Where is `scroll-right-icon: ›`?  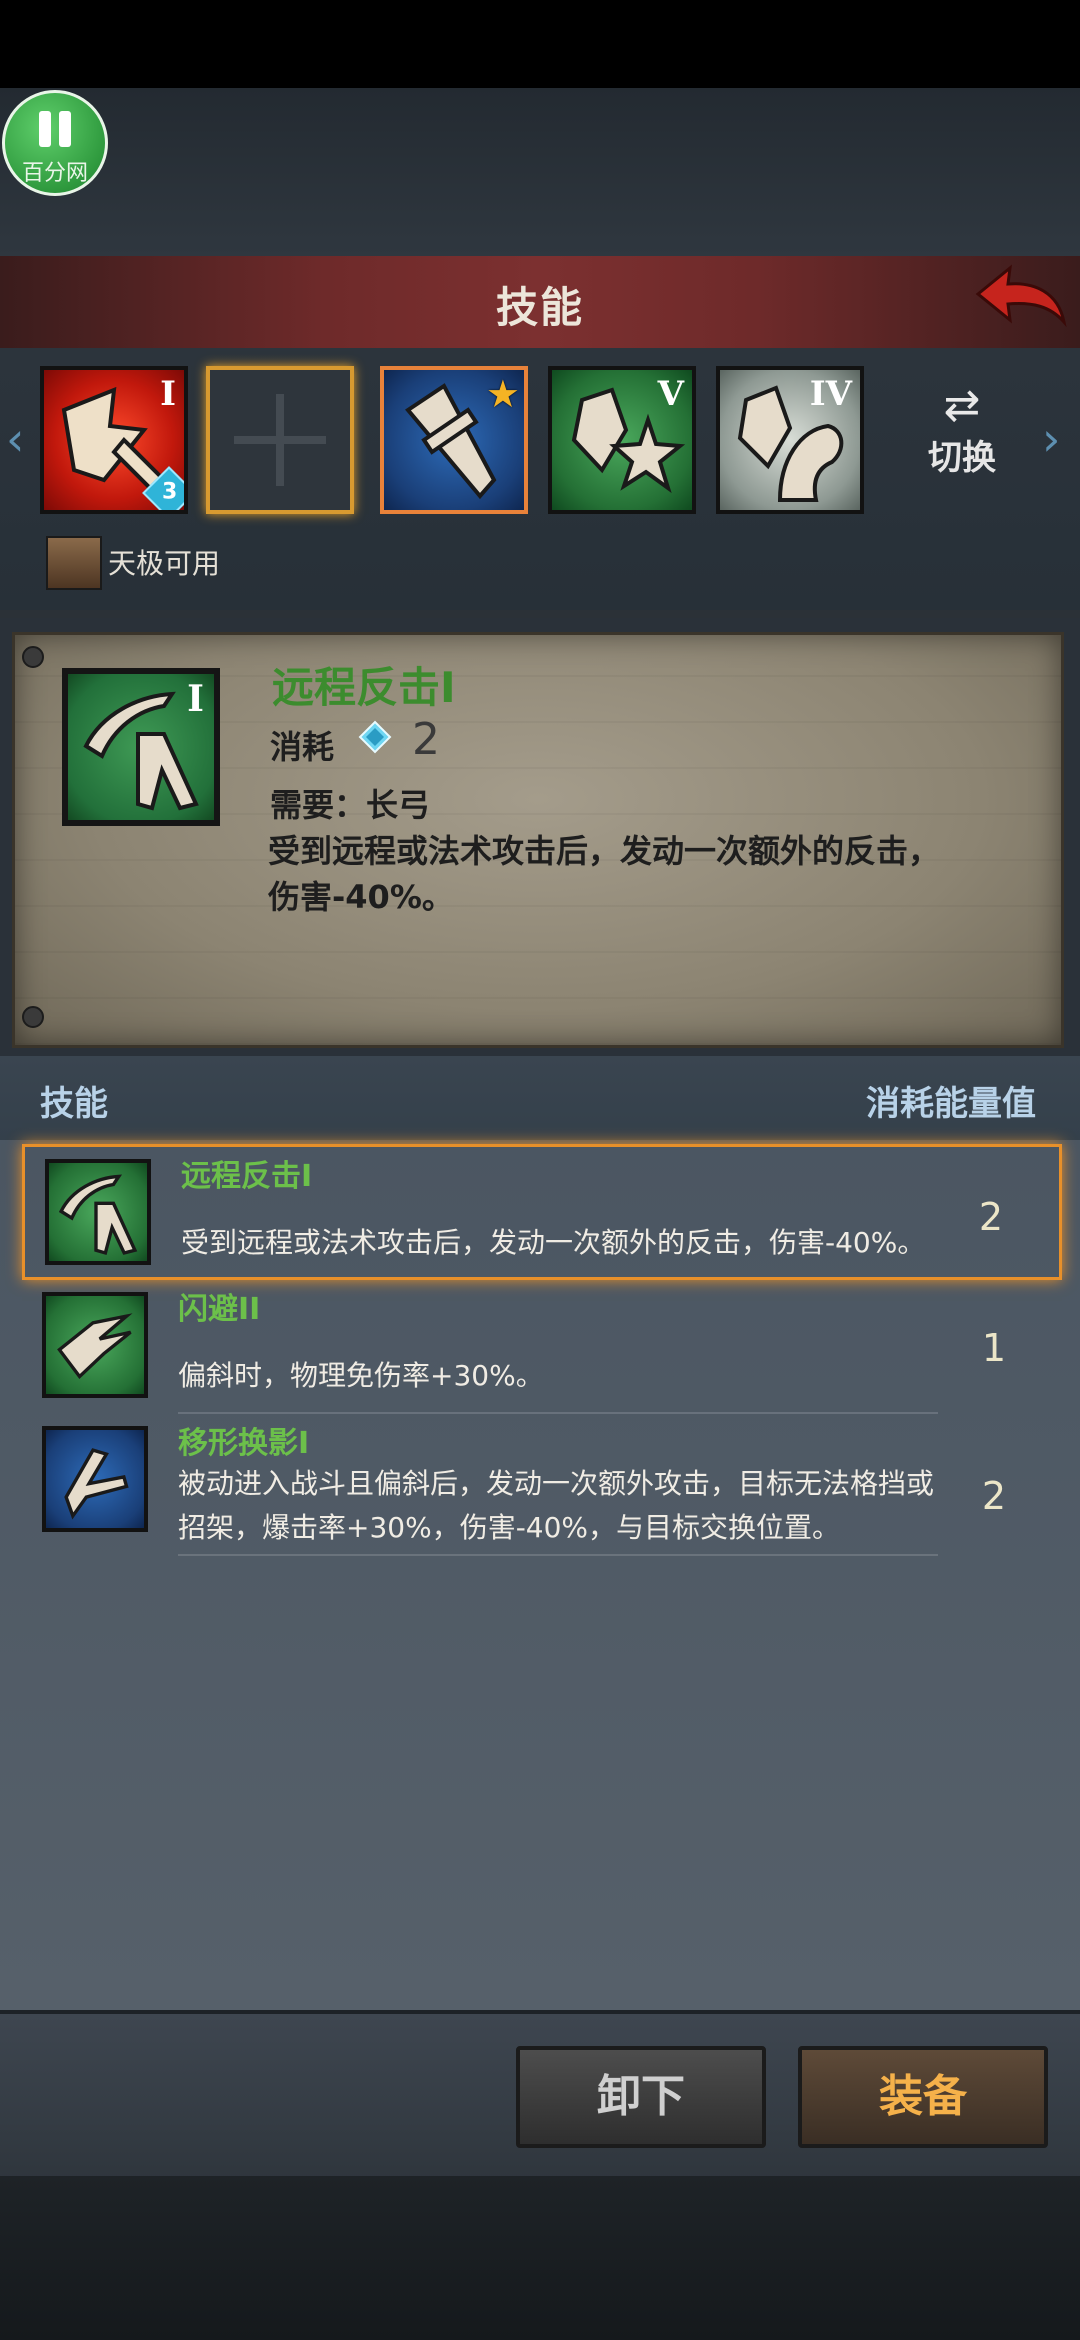
scroll-right-icon: › is located at coordinates (1051, 439).